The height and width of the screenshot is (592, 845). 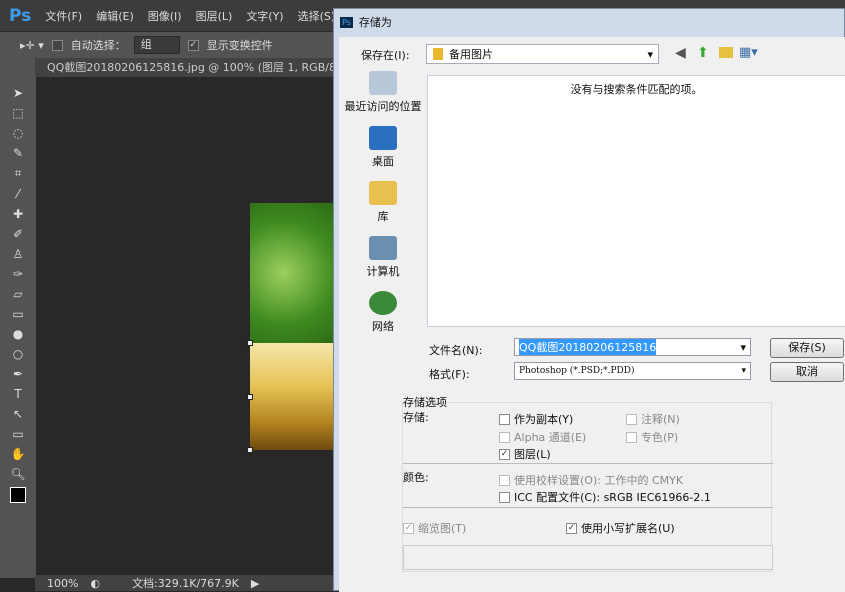 What do you see at coordinates (95, 583) in the screenshot?
I see `status-icon: ◐` at bounding box center [95, 583].